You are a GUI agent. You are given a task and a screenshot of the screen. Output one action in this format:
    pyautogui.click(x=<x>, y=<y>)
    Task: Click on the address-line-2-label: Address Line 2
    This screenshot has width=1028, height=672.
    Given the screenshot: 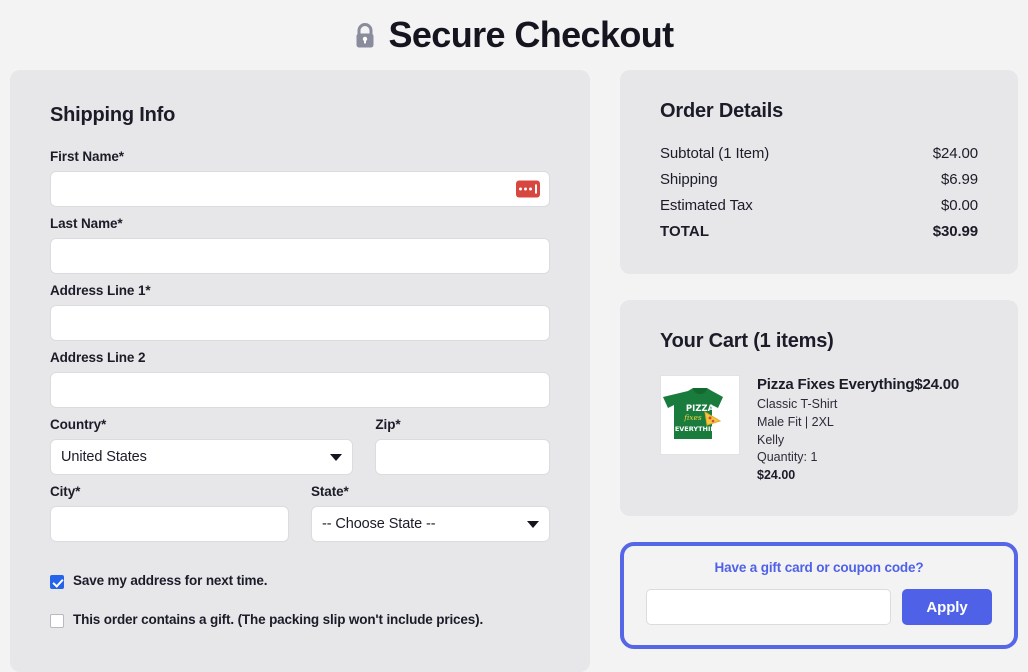 What is the action you would take?
    pyautogui.click(x=98, y=357)
    